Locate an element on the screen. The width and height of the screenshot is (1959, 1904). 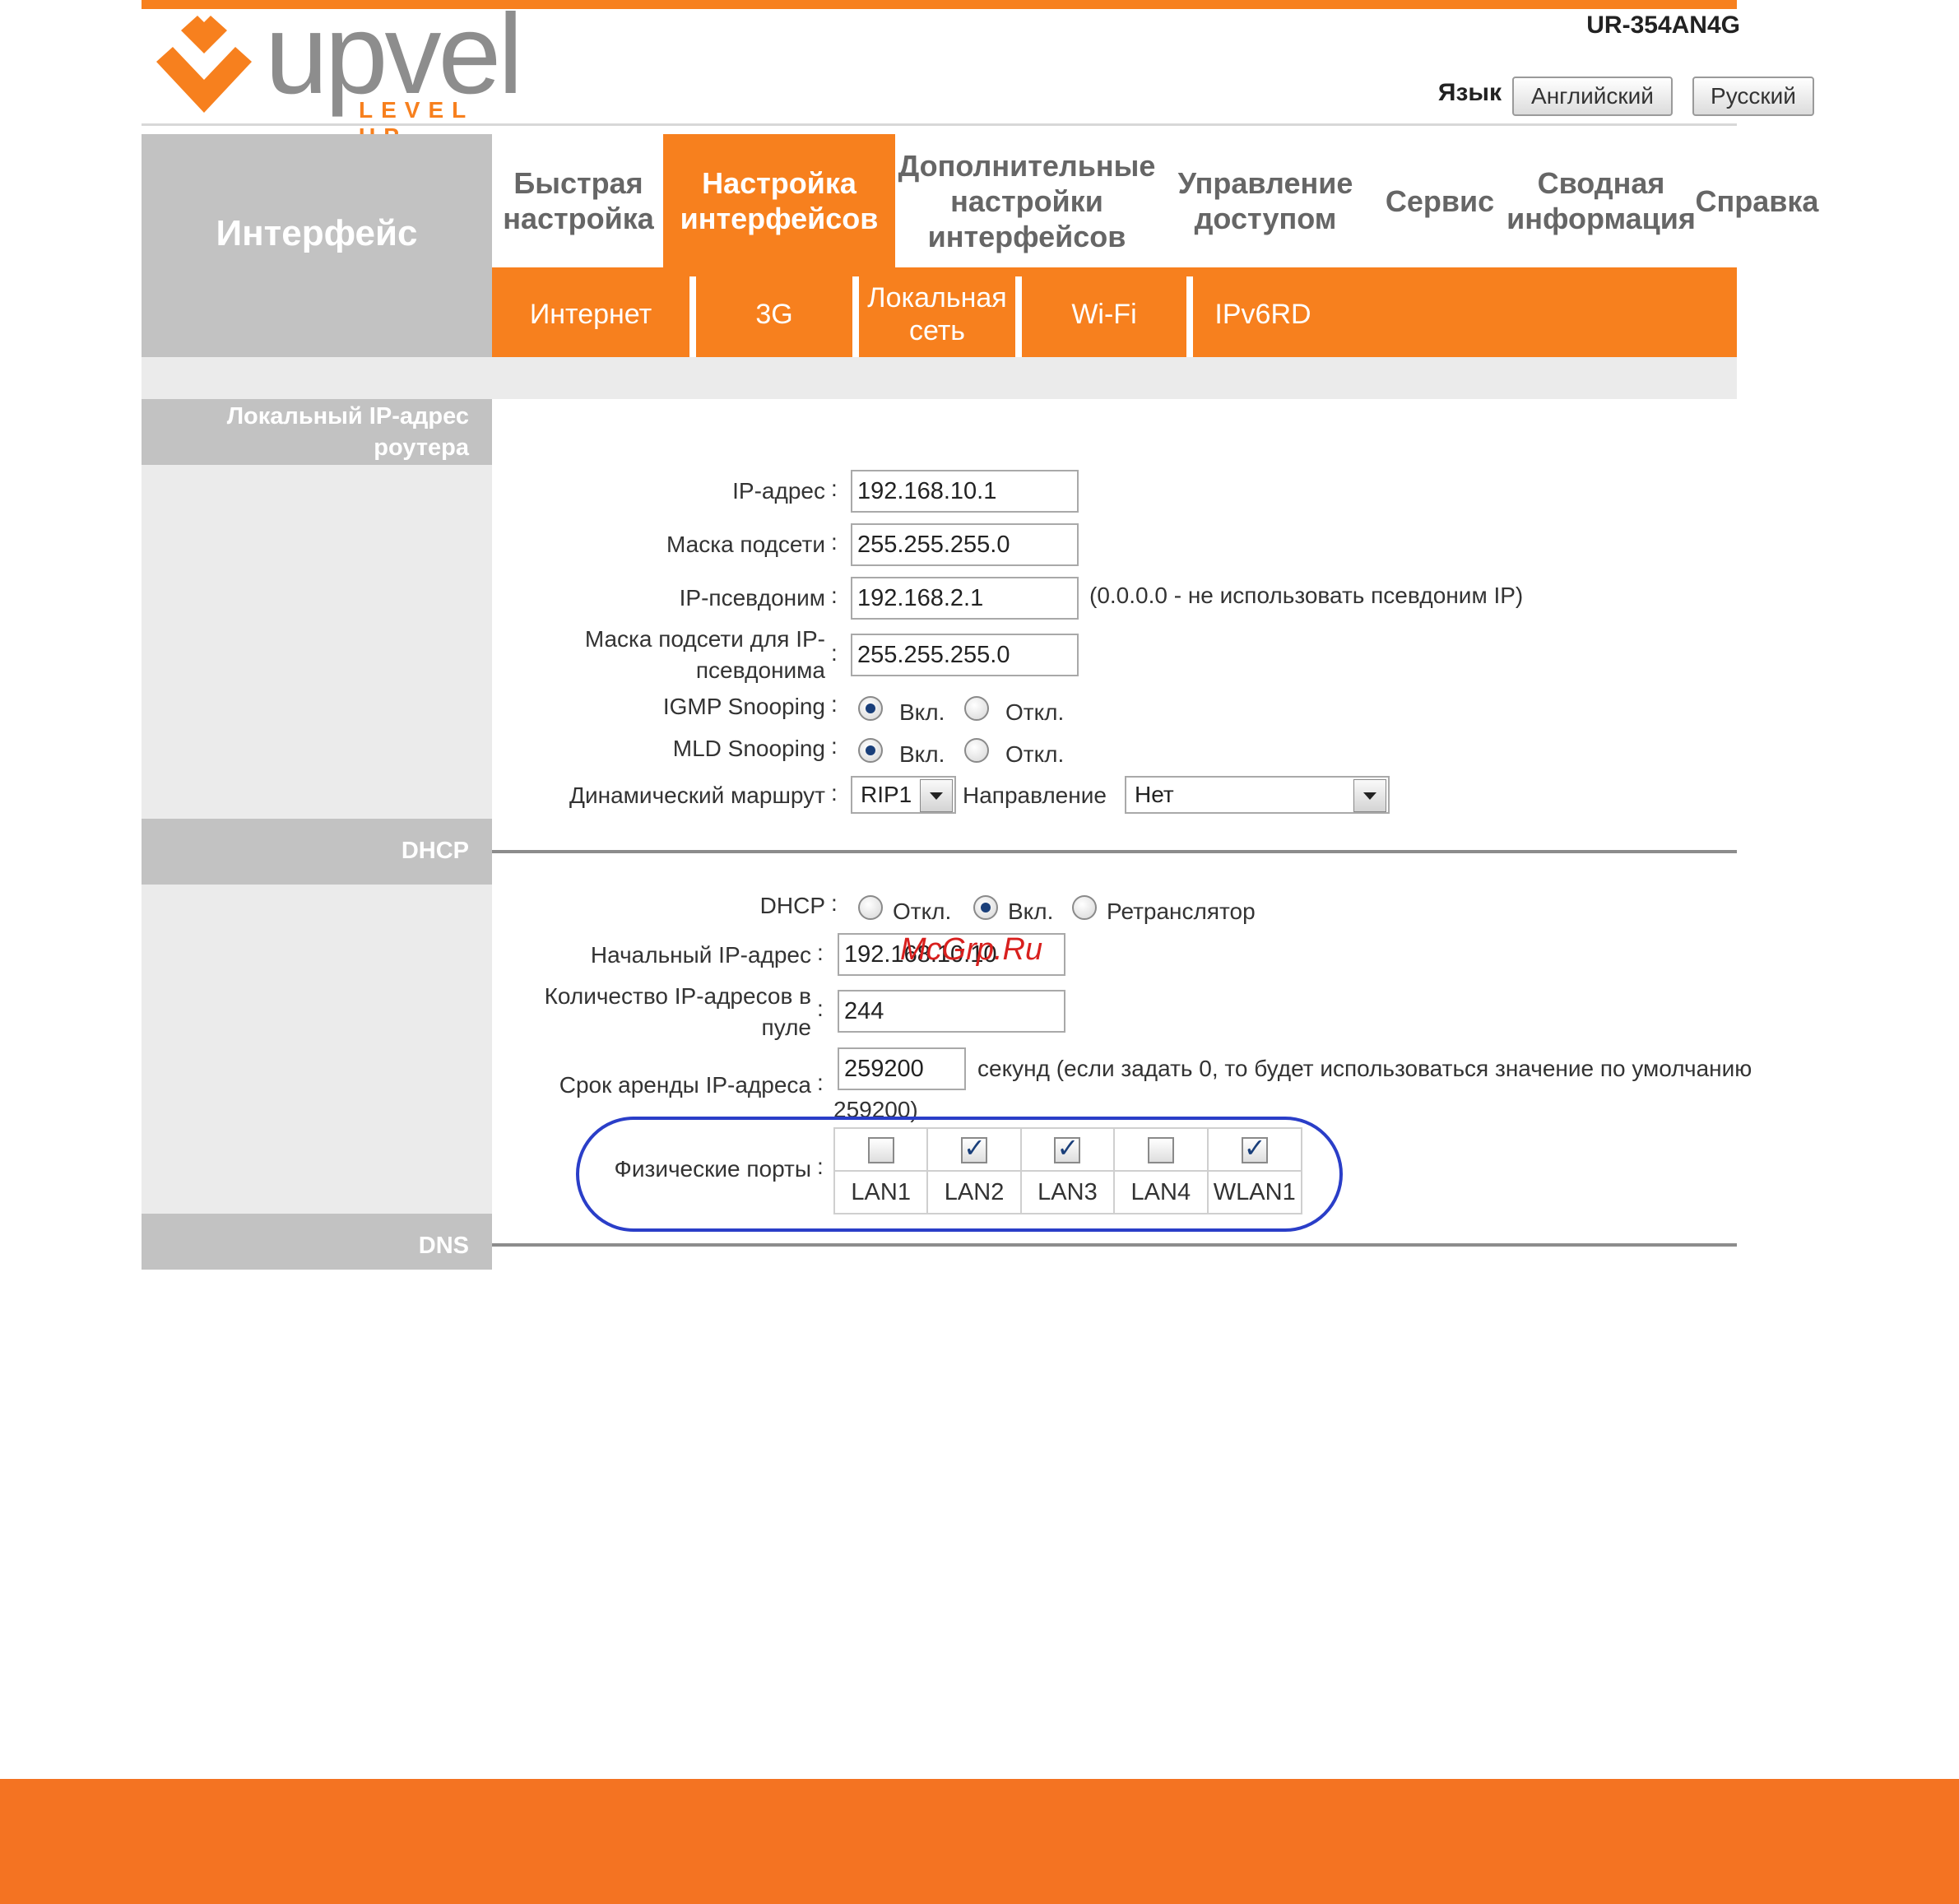
start-ip-label: Начальный IP-адрес is located at coordinates (700, 955).